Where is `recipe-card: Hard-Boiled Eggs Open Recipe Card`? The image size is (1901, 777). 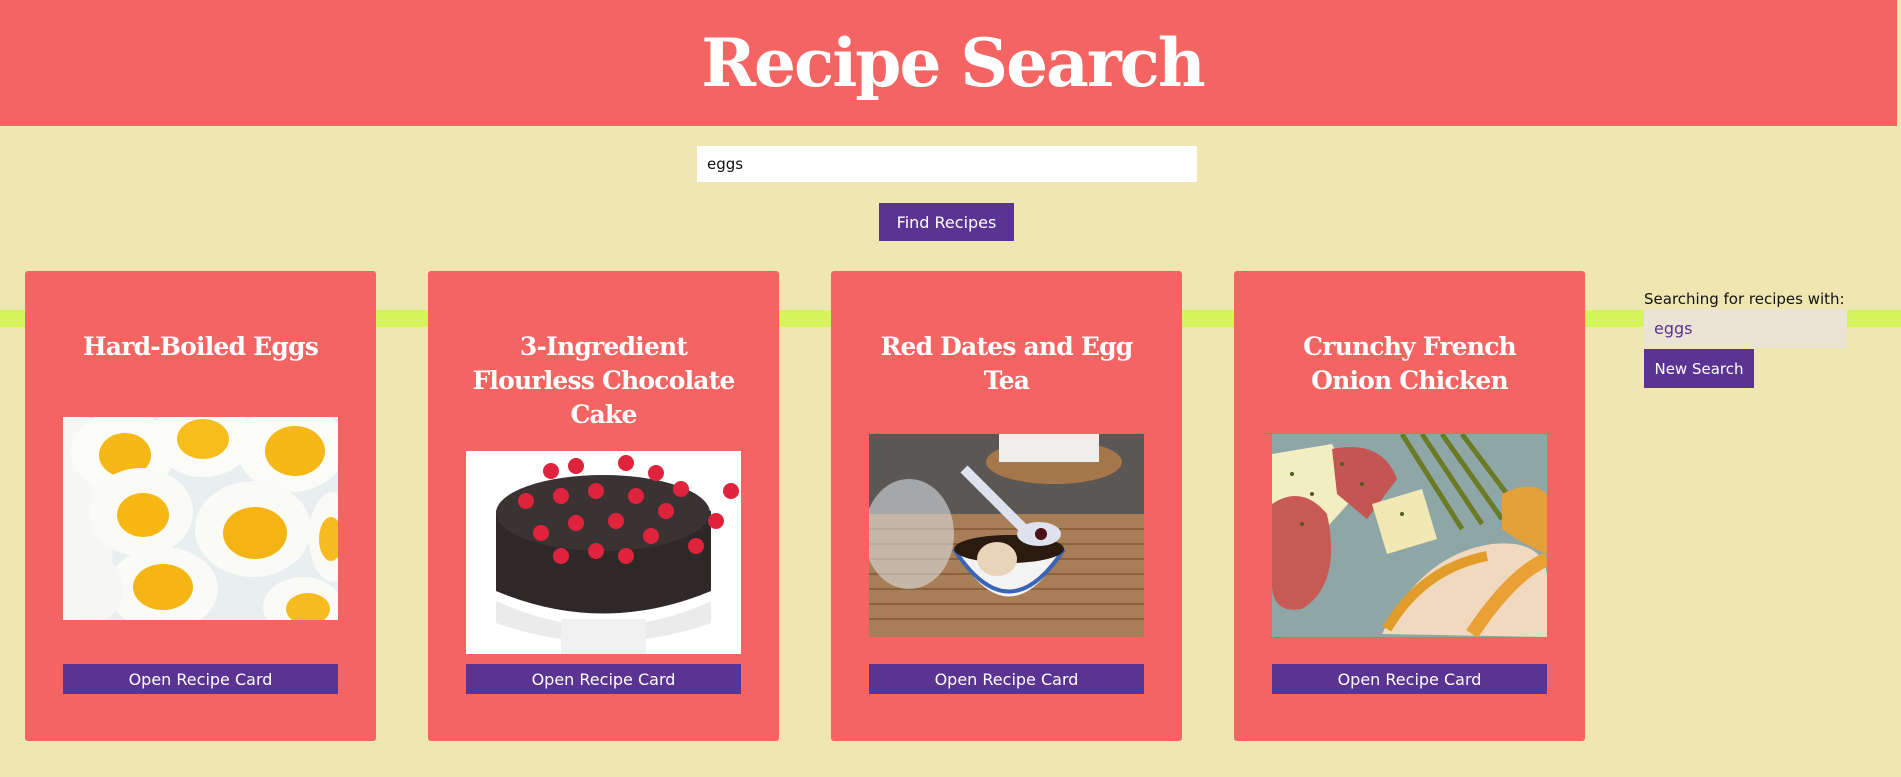 recipe-card: Hard-Boiled Eggs Open Recipe Card is located at coordinates (200, 506).